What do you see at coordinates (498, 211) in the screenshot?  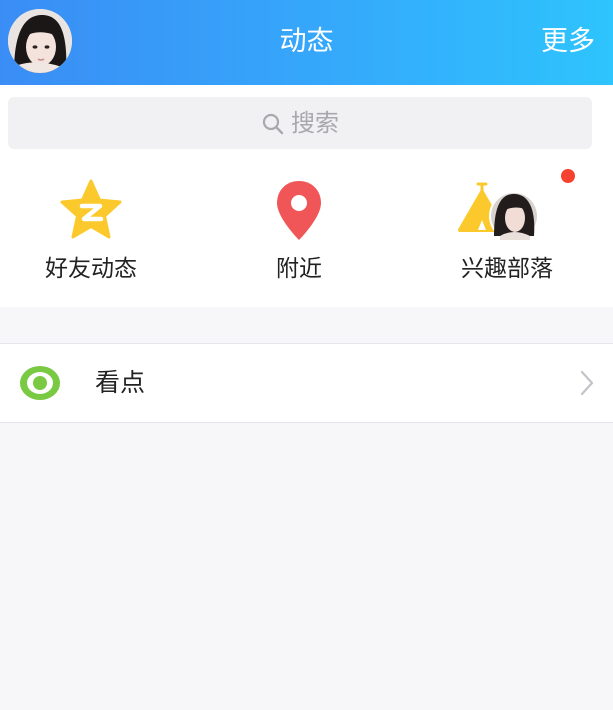 I see `tribe-tent-icon` at bounding box center [498, 211].